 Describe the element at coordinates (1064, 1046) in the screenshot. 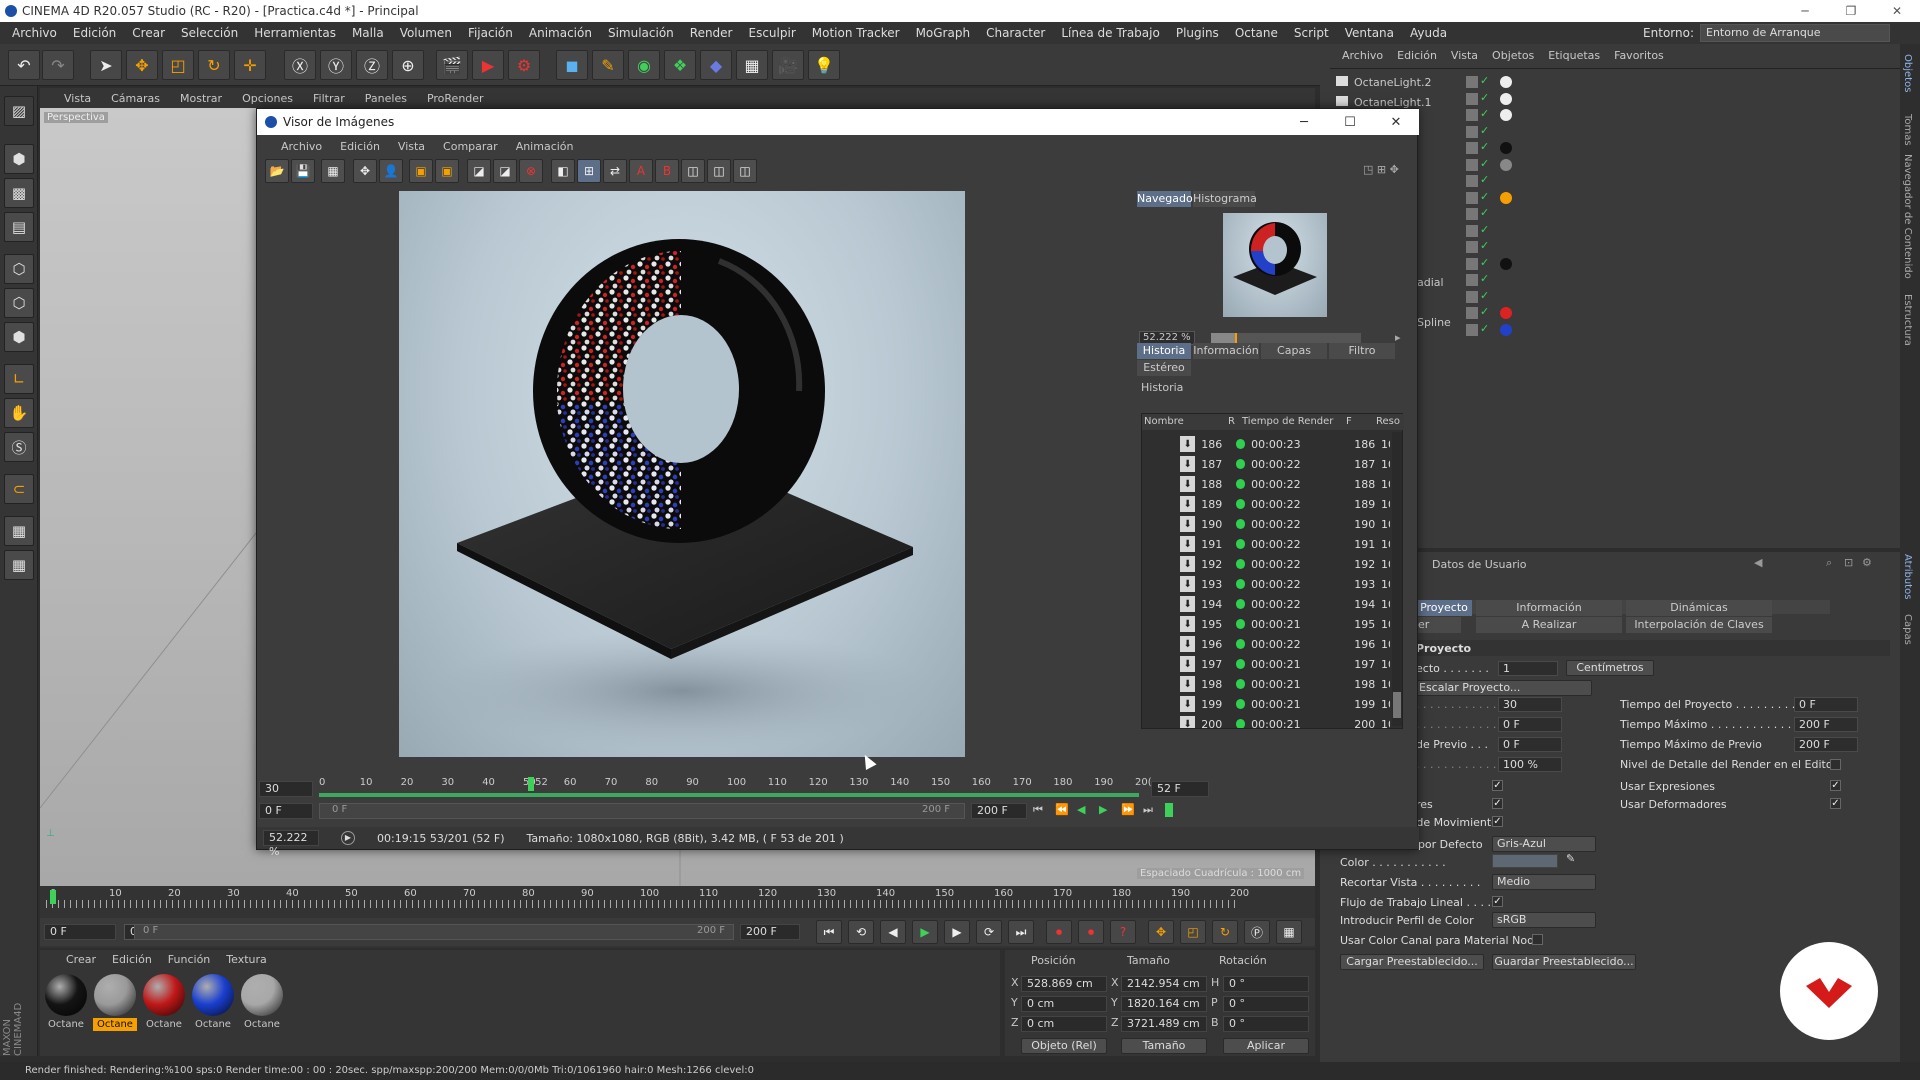

I see `coord-mode-dropdown: Objeto (Rel)` at that location.